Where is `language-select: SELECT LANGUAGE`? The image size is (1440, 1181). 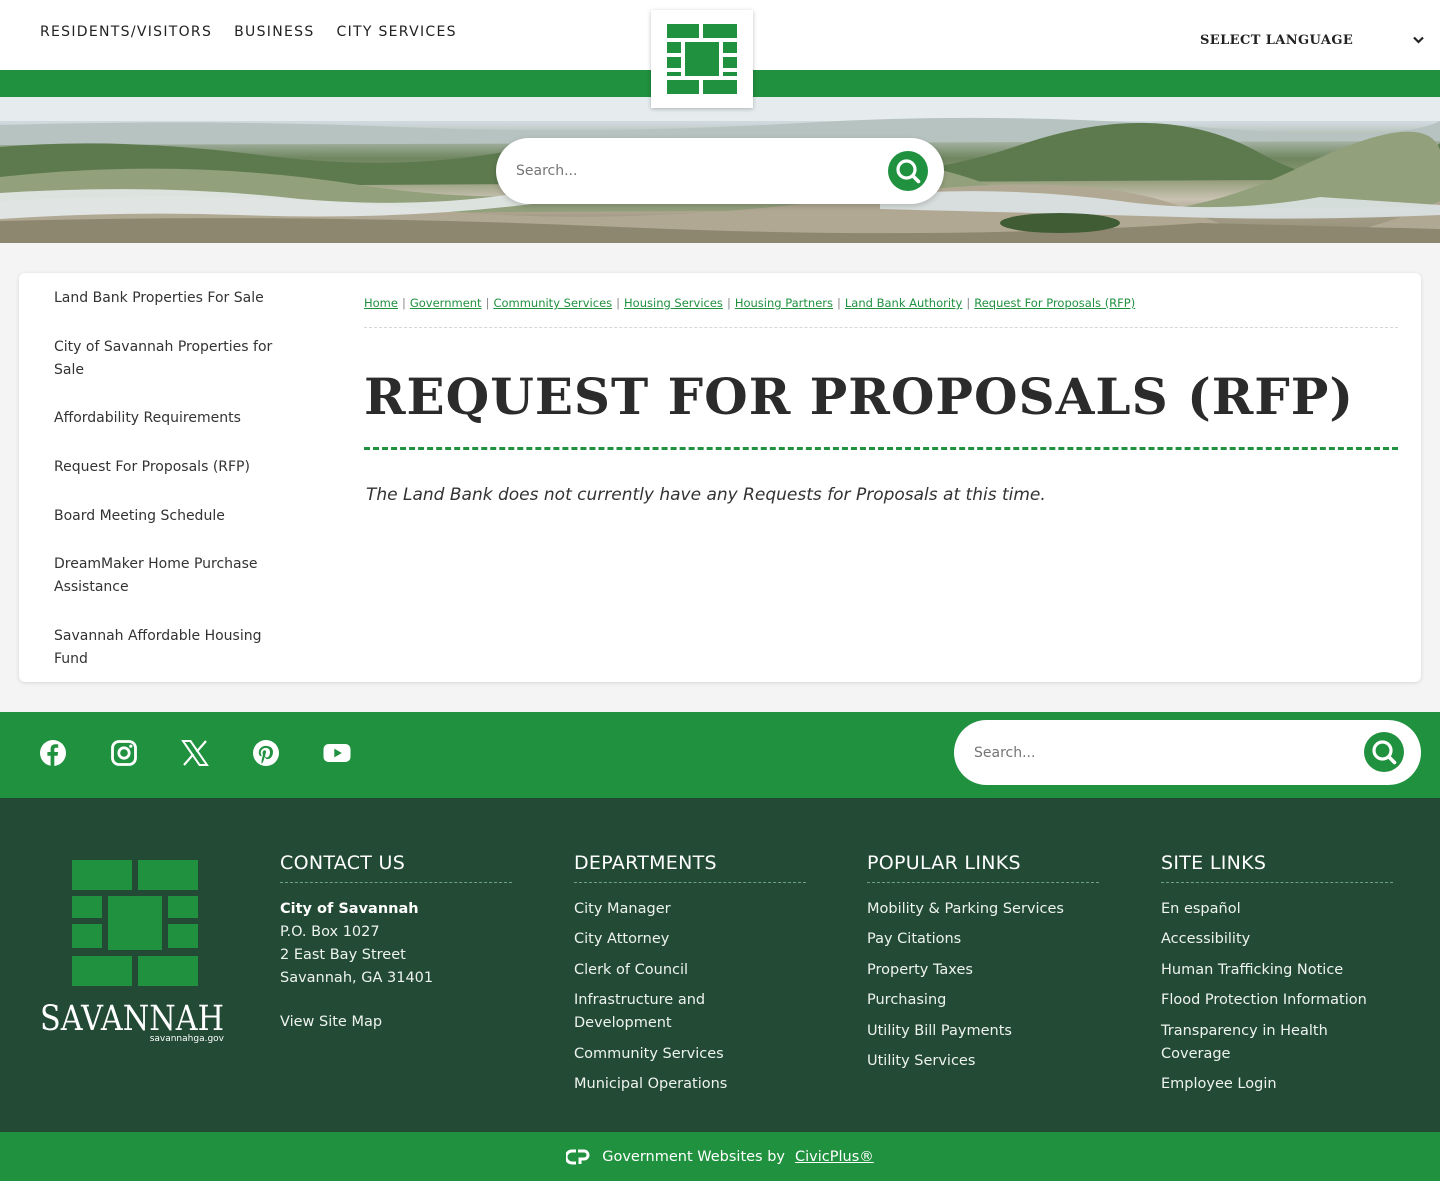 language-select: SELECT LANGUAGE is located at coordinates (1312, 40).